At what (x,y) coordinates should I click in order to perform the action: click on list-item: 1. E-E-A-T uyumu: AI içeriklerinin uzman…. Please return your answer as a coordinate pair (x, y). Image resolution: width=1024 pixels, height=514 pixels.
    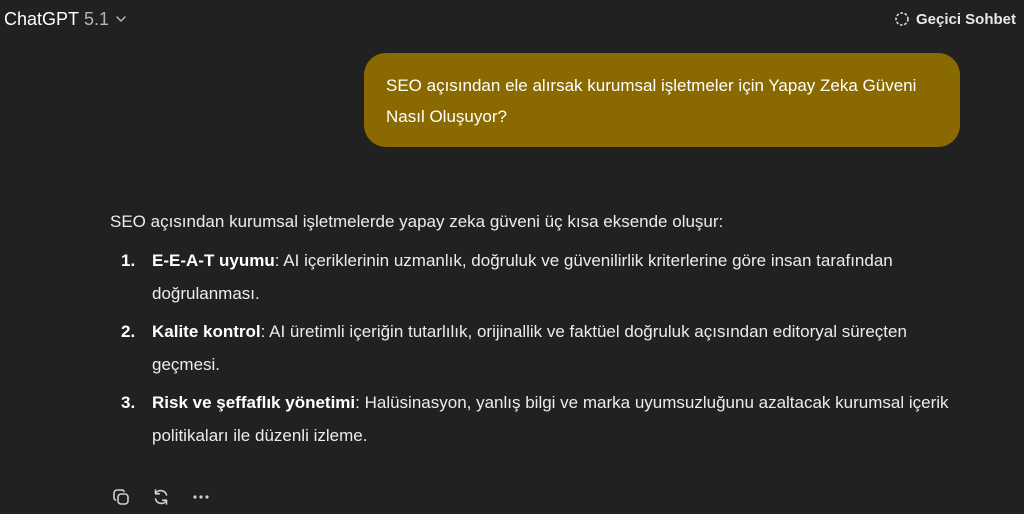
    Looking at the image, I should click on (540, 277).